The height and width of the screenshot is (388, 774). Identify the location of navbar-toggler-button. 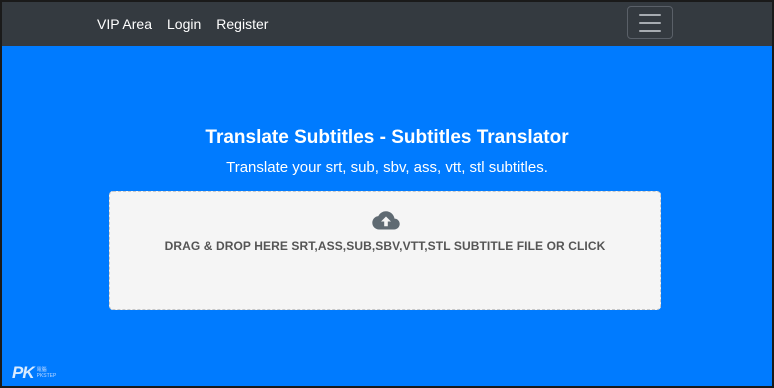
(650, 22).